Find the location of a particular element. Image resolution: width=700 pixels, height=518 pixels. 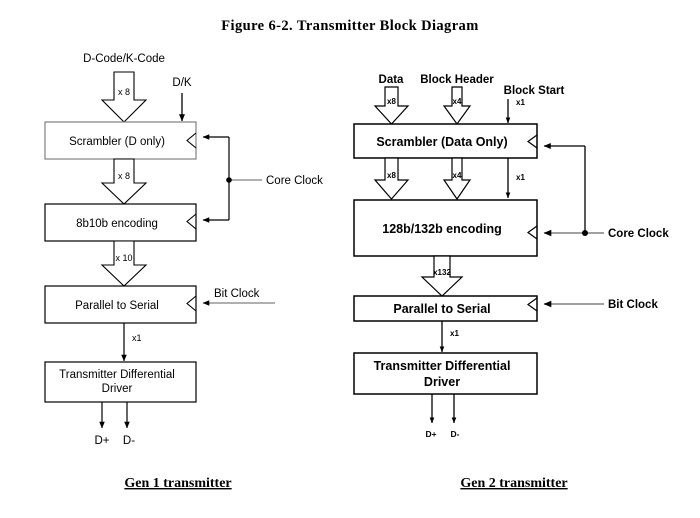

gen1-block-driver is located at coordinates (120, 382).